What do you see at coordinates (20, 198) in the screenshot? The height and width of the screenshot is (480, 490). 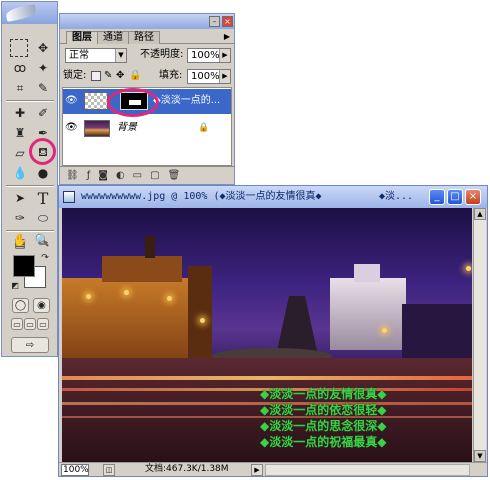 I see `path-selection-icon: ➤` at bounding box center [20, 198].